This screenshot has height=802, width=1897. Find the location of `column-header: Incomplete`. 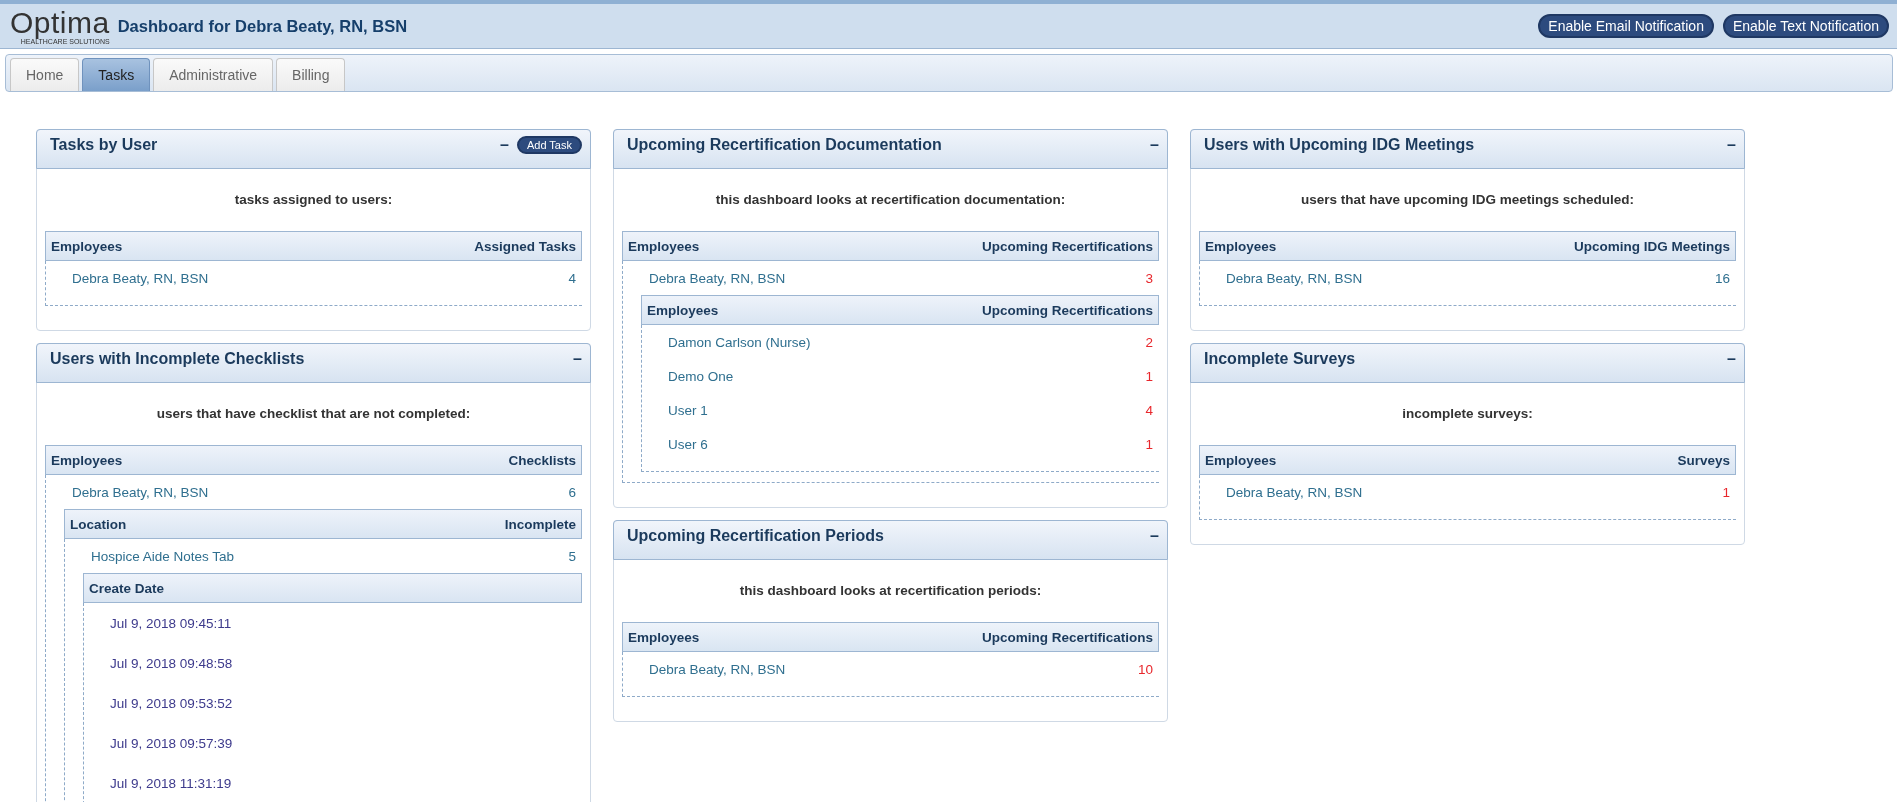

column-header: Incomplete is located at coordinates (540, 524).